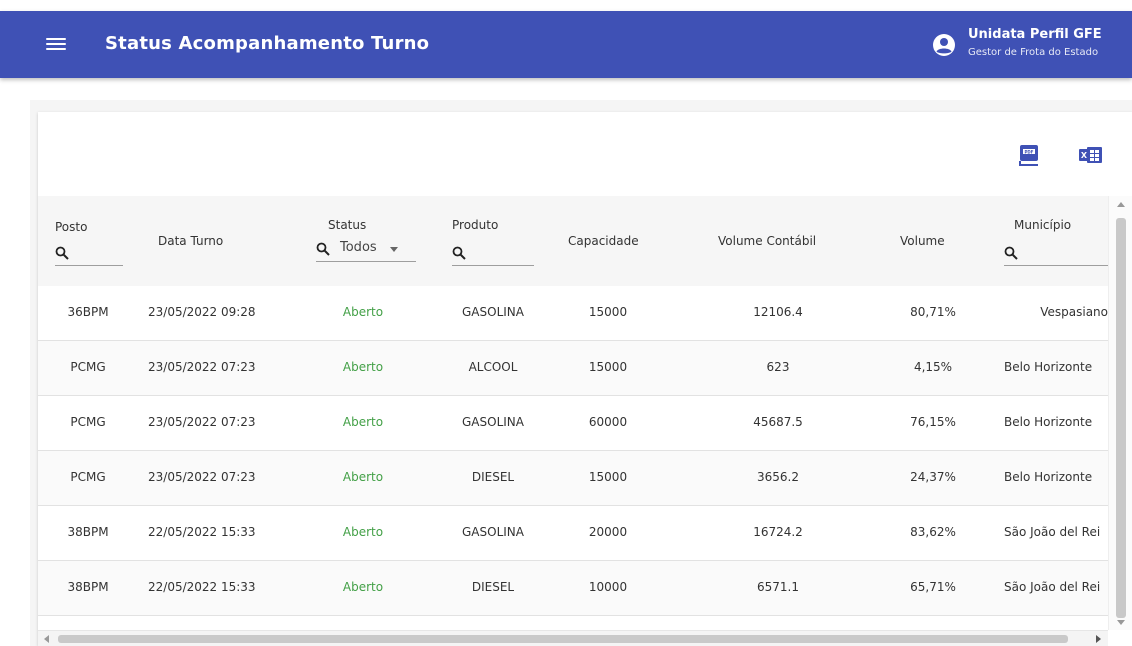 Image resolution: width=1132 pixels, height=646 pixels. Describe the element at coordinates (933, 367) in the screenshot. I see `cell-volume: 4,15%` at that location.